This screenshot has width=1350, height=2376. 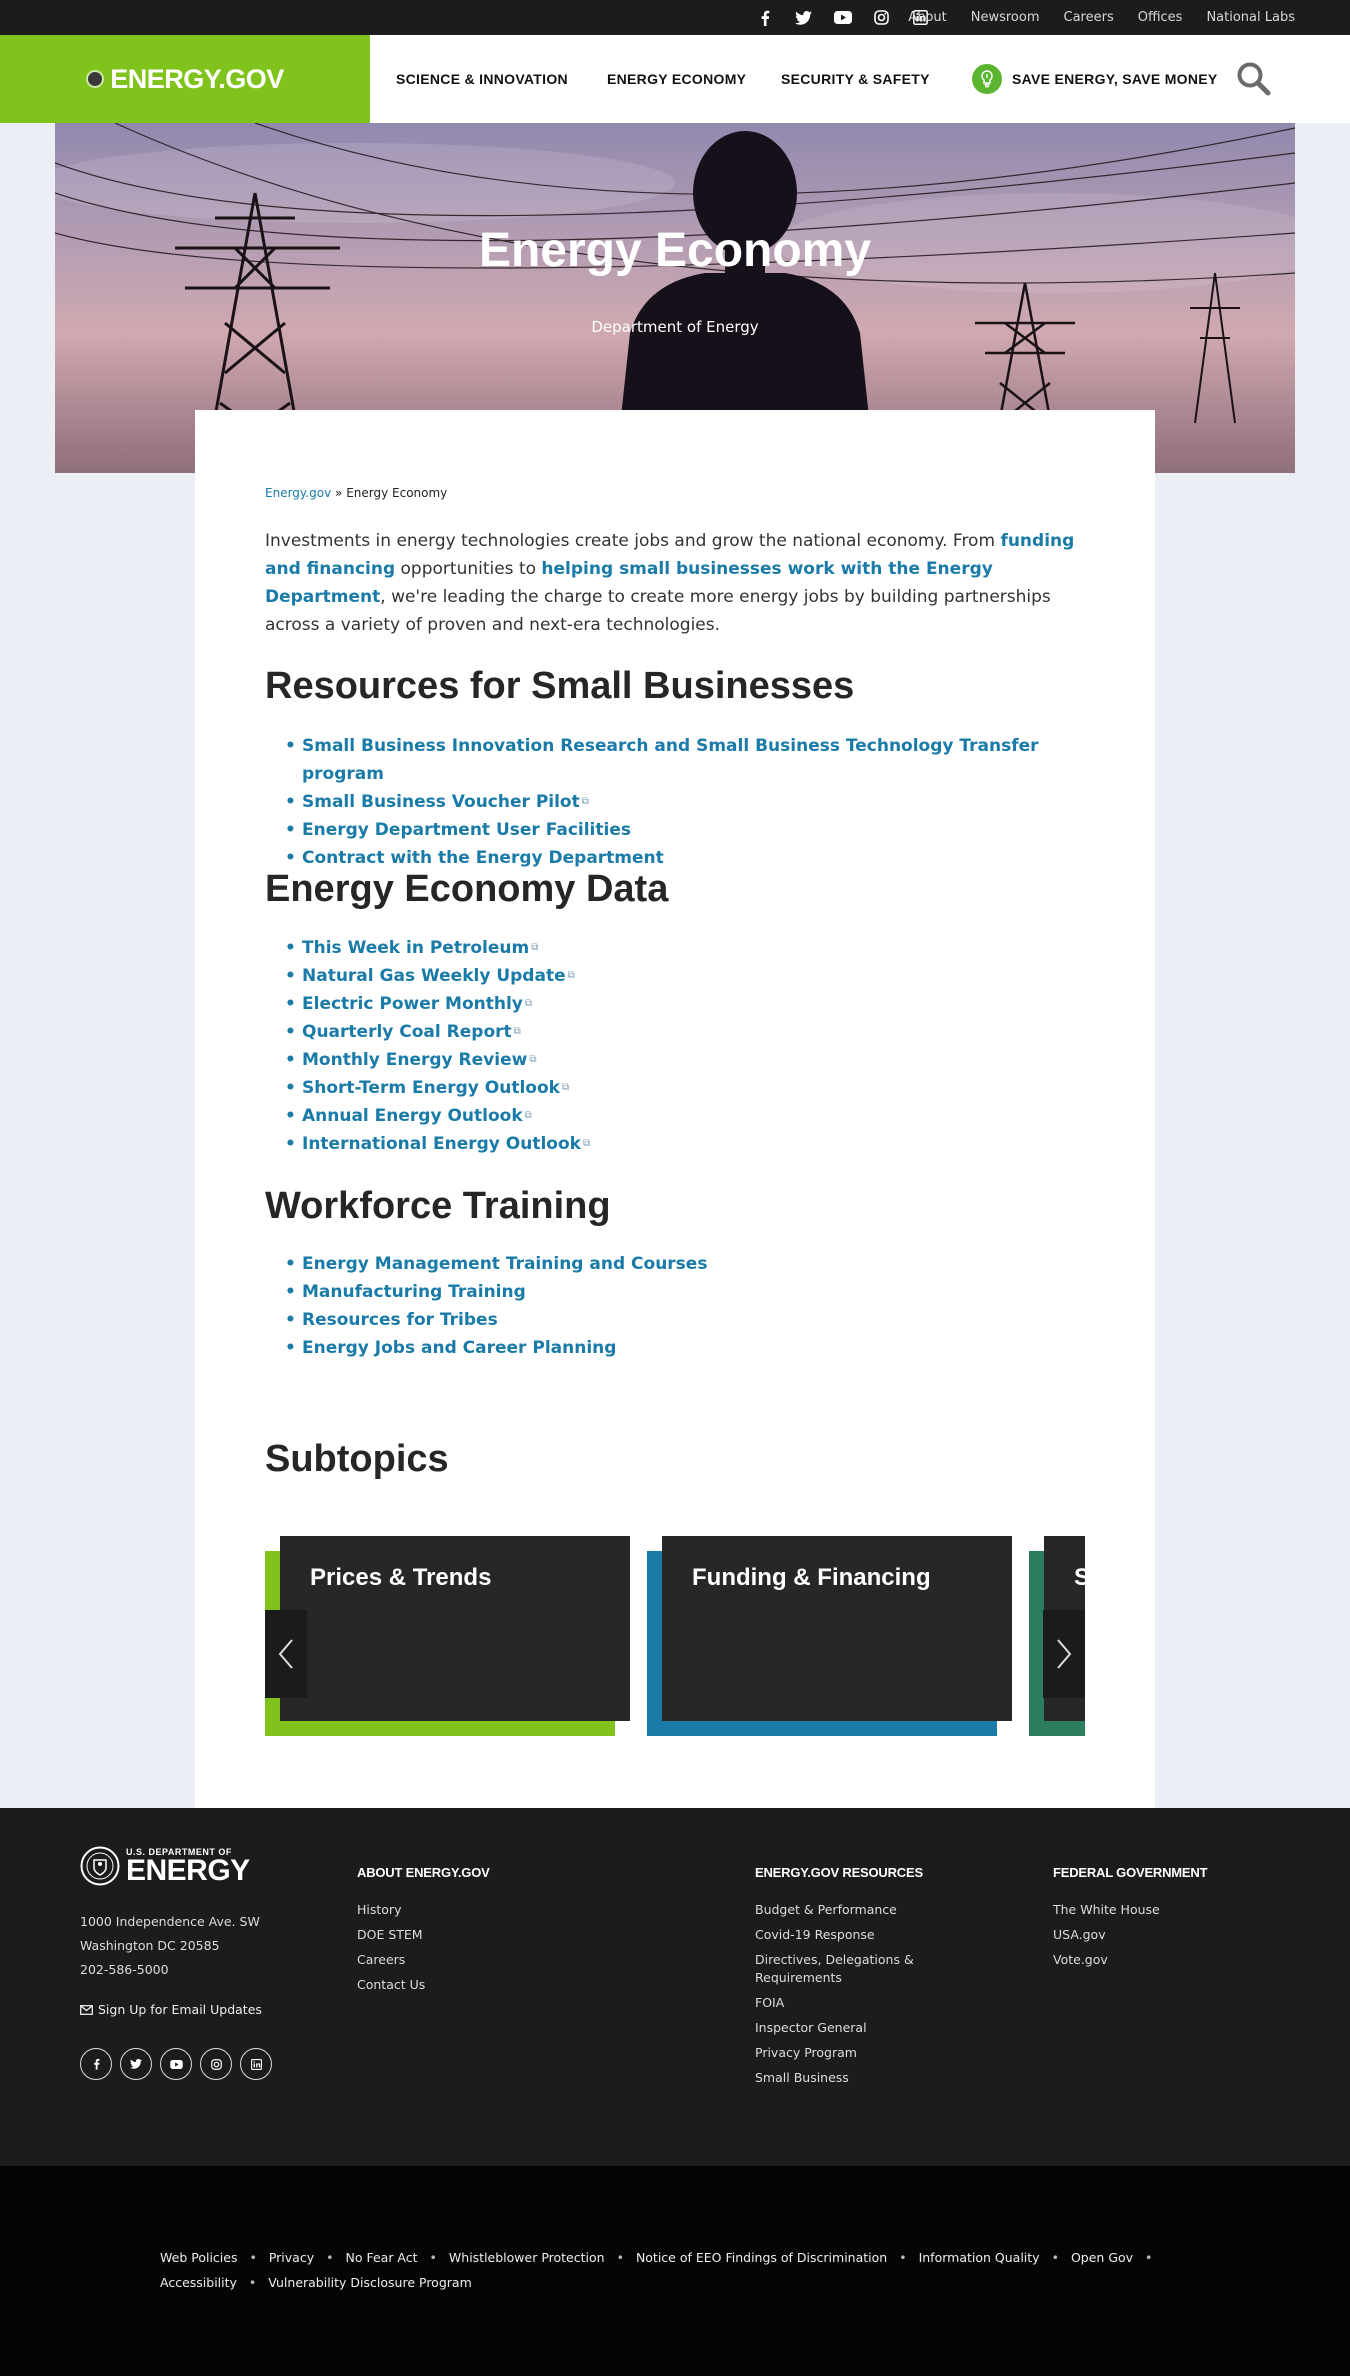 I want to click on section-title-workforce: Workforce Training, so click(x=438, y=1206).